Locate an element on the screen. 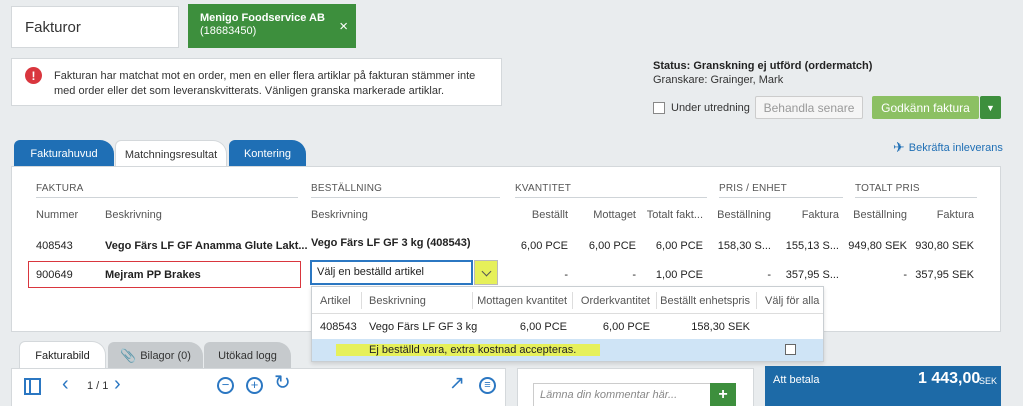  supplier-tab: Menigo Foodservice AB (18683450) × is located at coordinates (272, 26).